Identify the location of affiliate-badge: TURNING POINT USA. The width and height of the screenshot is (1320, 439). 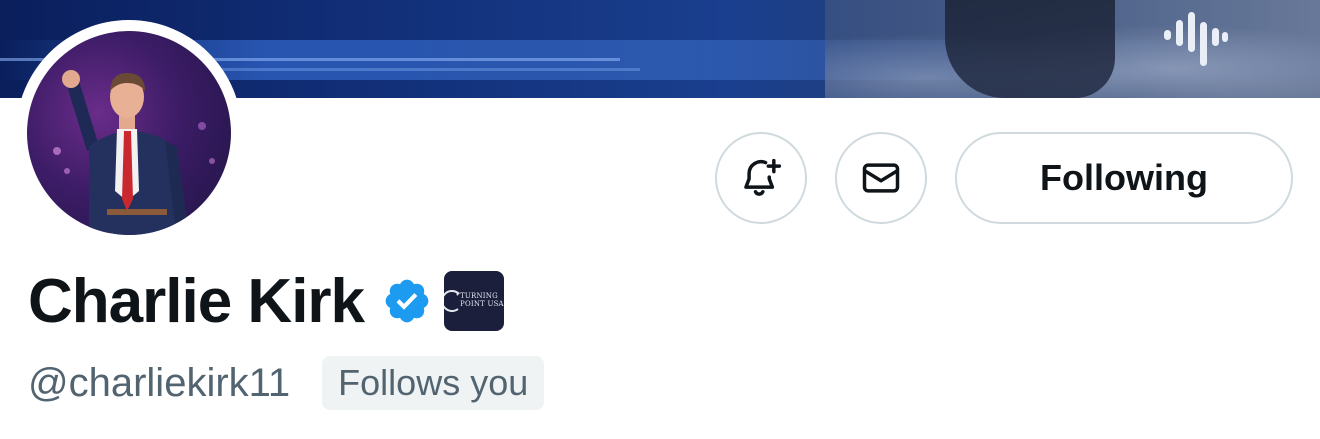
(474, 301).